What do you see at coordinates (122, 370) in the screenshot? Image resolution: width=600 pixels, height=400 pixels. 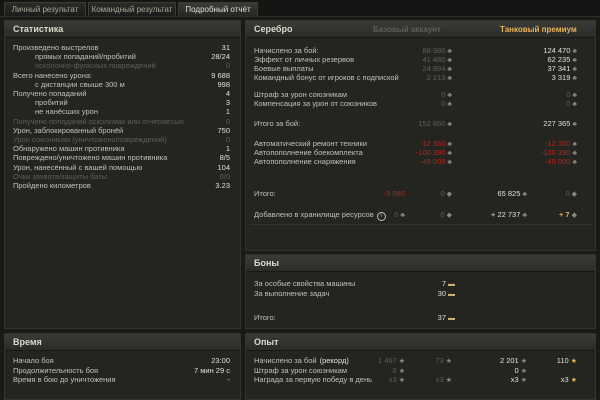 I see `time-row: Продолжительность боя 7 мин 29 с` at bounding box center [122, 370].